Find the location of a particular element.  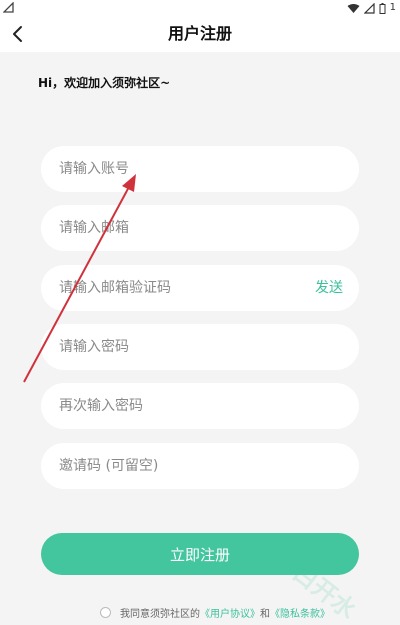

account-input is located at coordinates (174, 169).